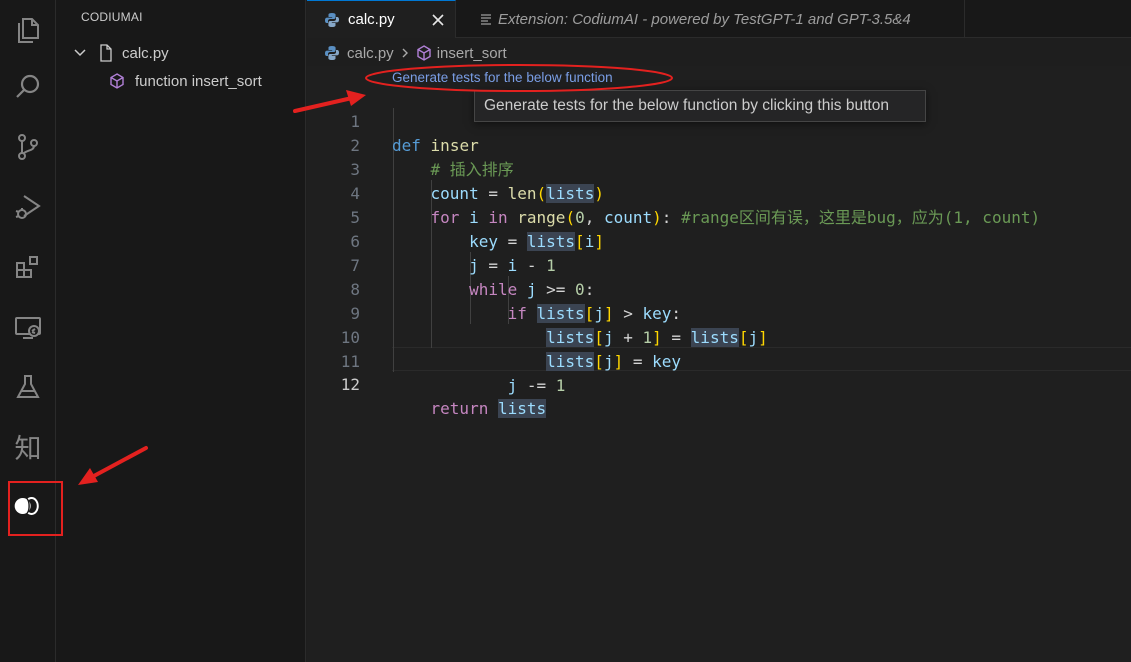  Describe the element at coordinates (719, 216) in the screenshot. I see `code-line: 5 key = lists[i]` at that location.